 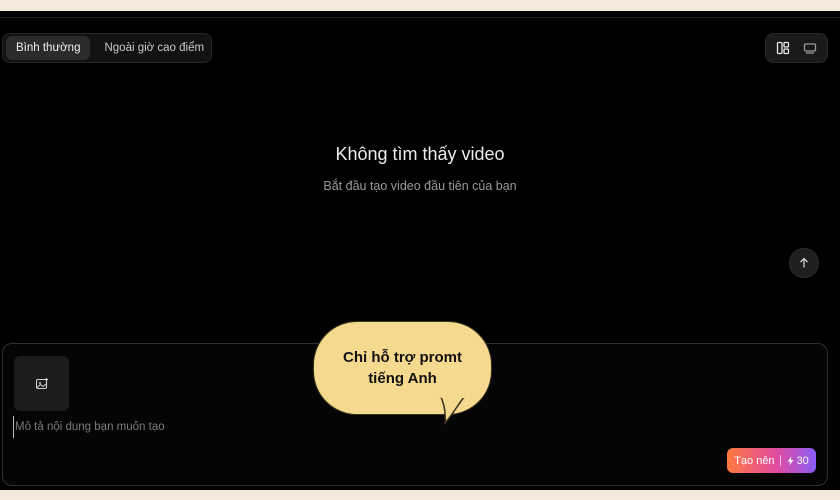 I want to click on grid-layout-button, so click(x=783, y=48).